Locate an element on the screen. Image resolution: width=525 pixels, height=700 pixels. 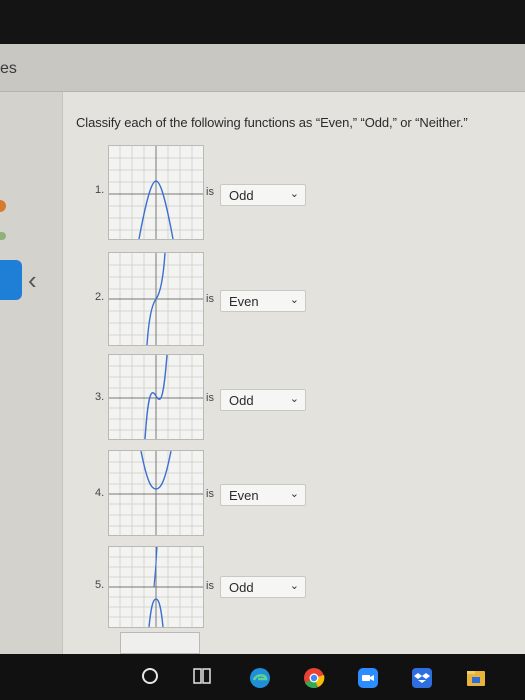
taskbar is located at coordinates (262, 677).